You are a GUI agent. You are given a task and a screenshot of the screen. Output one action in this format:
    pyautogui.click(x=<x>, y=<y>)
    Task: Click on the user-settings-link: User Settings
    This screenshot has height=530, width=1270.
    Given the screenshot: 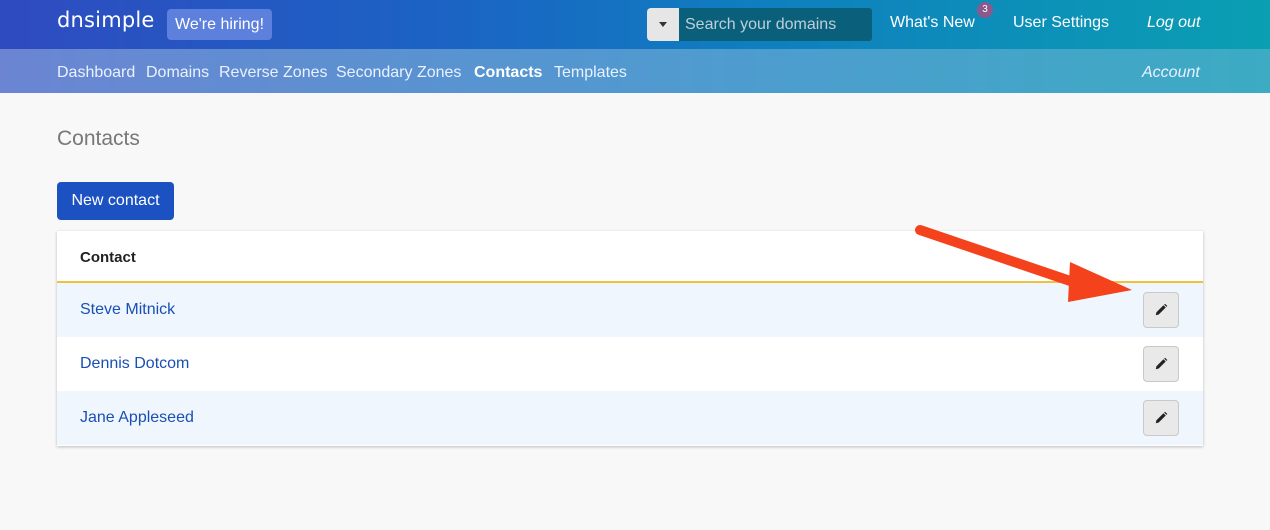 What is the action you would take?
    pyautogui.click(x=1061, y=23)
    